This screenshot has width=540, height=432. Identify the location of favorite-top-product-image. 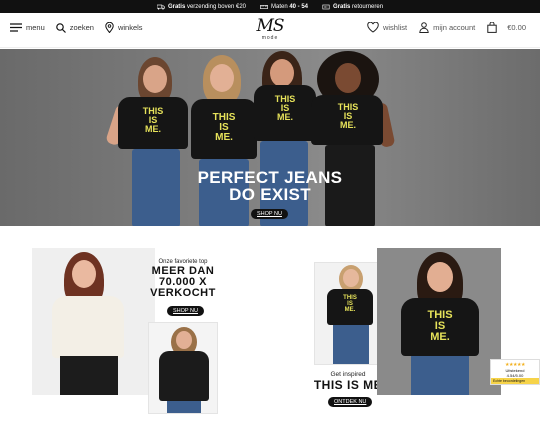
(183, 368).